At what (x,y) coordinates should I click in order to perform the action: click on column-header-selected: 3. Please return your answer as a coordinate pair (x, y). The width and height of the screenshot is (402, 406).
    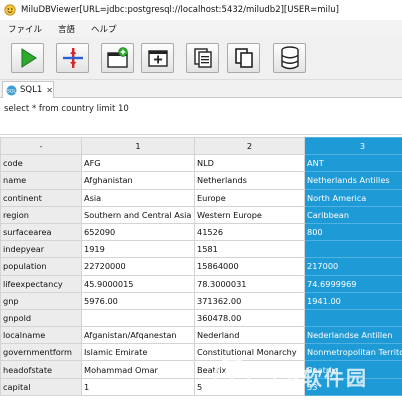
    Looking at the image, I should click on (353, 146).